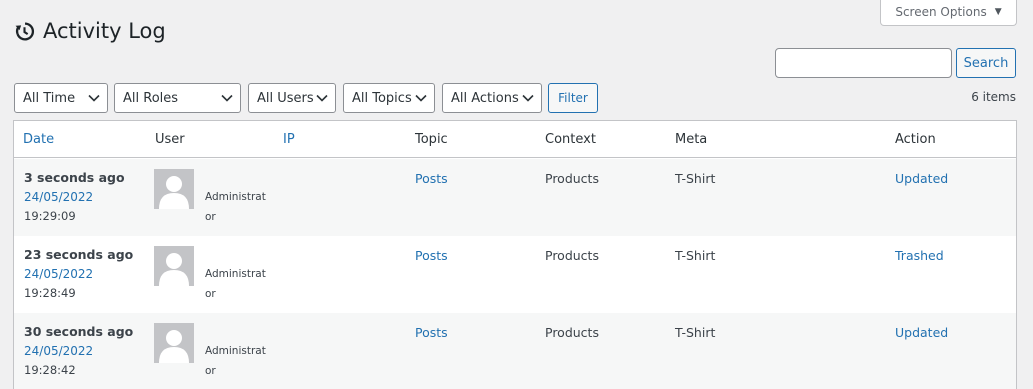 This screenshot has width=1033, height=389. I want to click on time-filter-value: All Time, so click(49, 98).